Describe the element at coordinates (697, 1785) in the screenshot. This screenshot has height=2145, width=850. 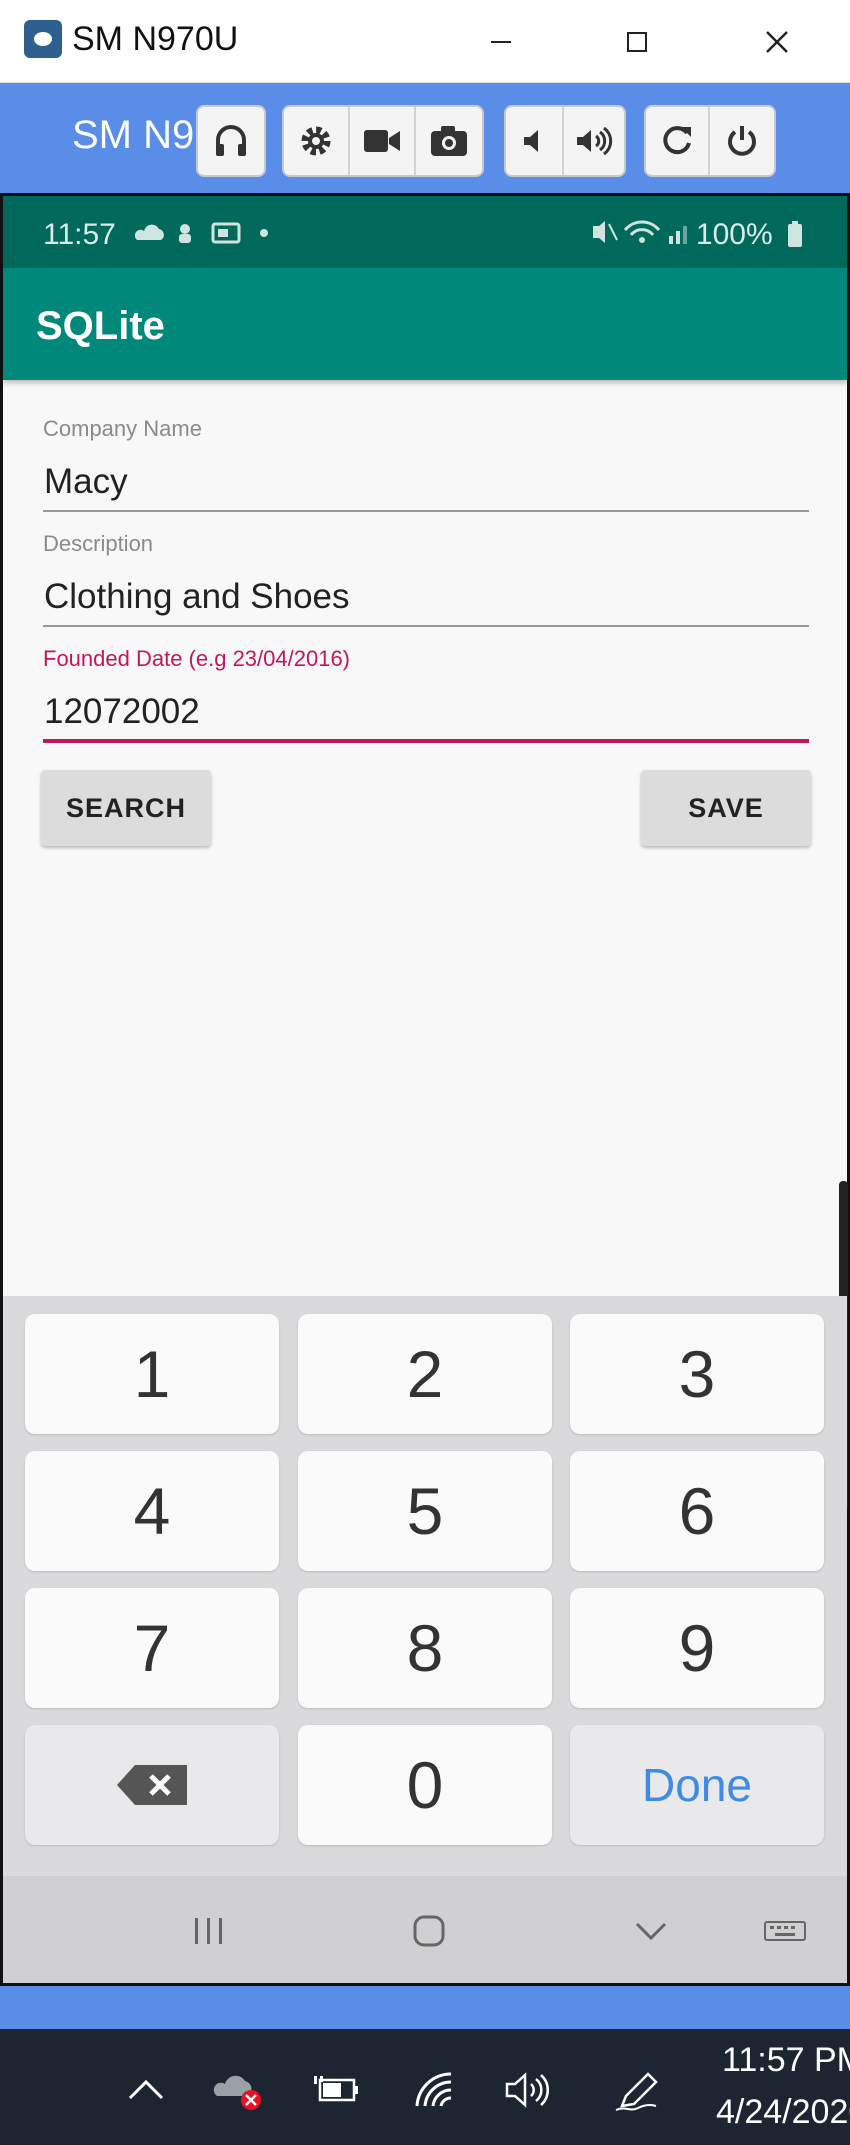
I see `done-key: Done` at that location.